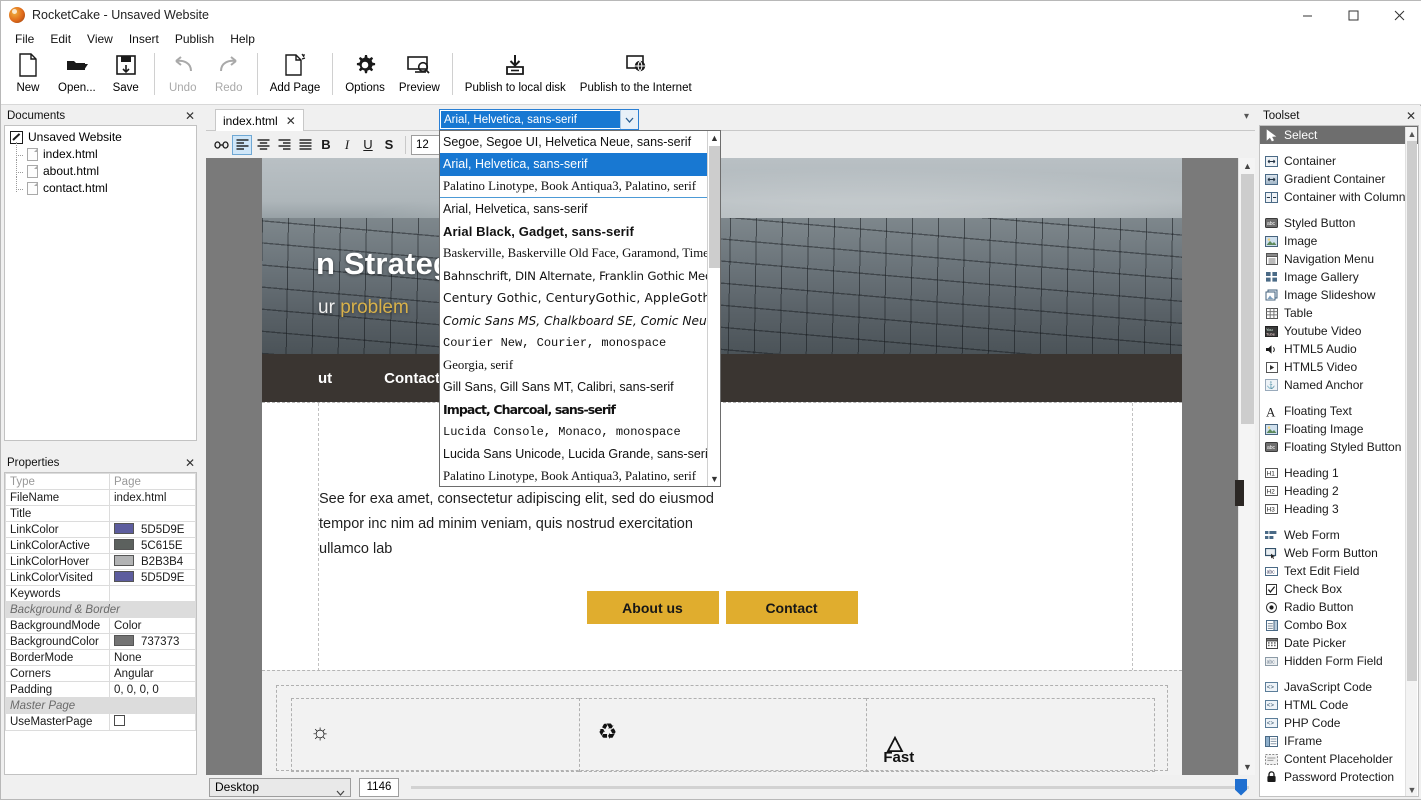 The width and height of the screenshot is (1421, 800). Describe the element at coordinates (1246, 116) in the screenshot. I see `chevron-down-icon: ▾` at that location.